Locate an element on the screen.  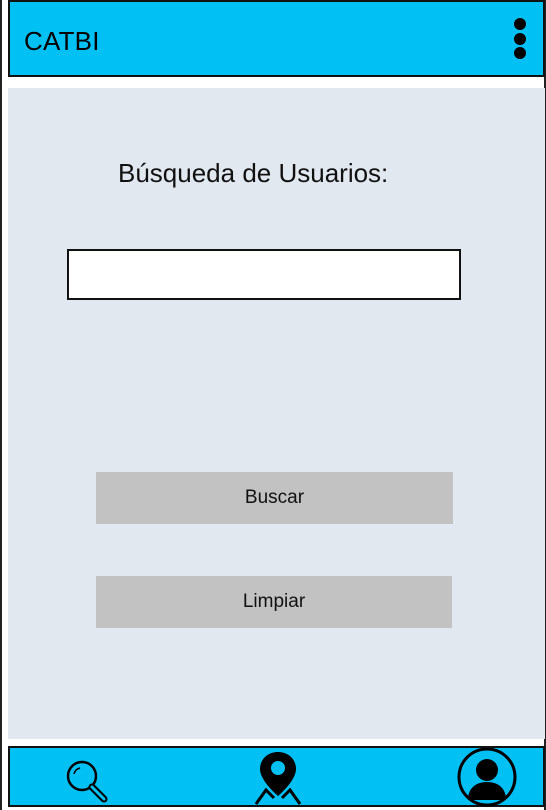
user-profile-icon is located at coordinates (487, 777).